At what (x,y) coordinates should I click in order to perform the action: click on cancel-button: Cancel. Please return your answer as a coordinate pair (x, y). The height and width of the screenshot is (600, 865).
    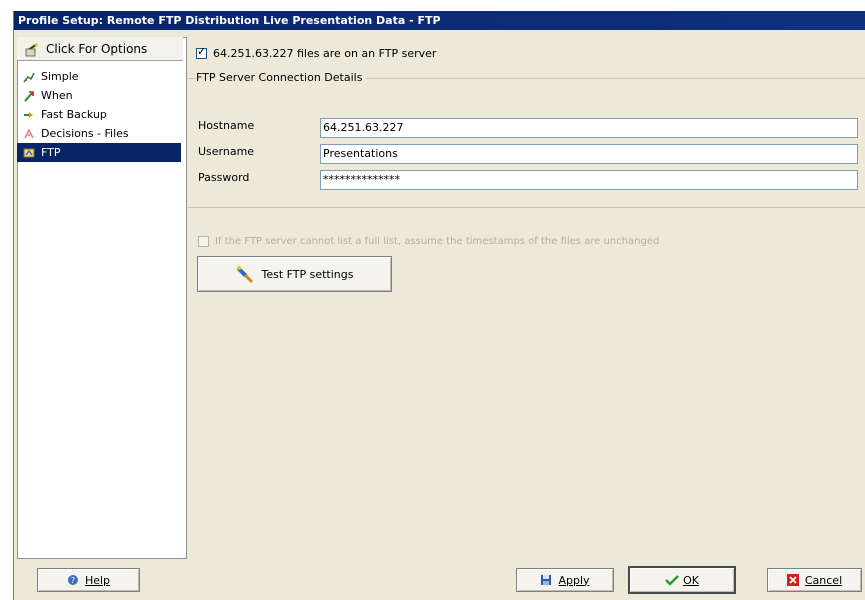
    Looking at the image, I should click on (814, 580).